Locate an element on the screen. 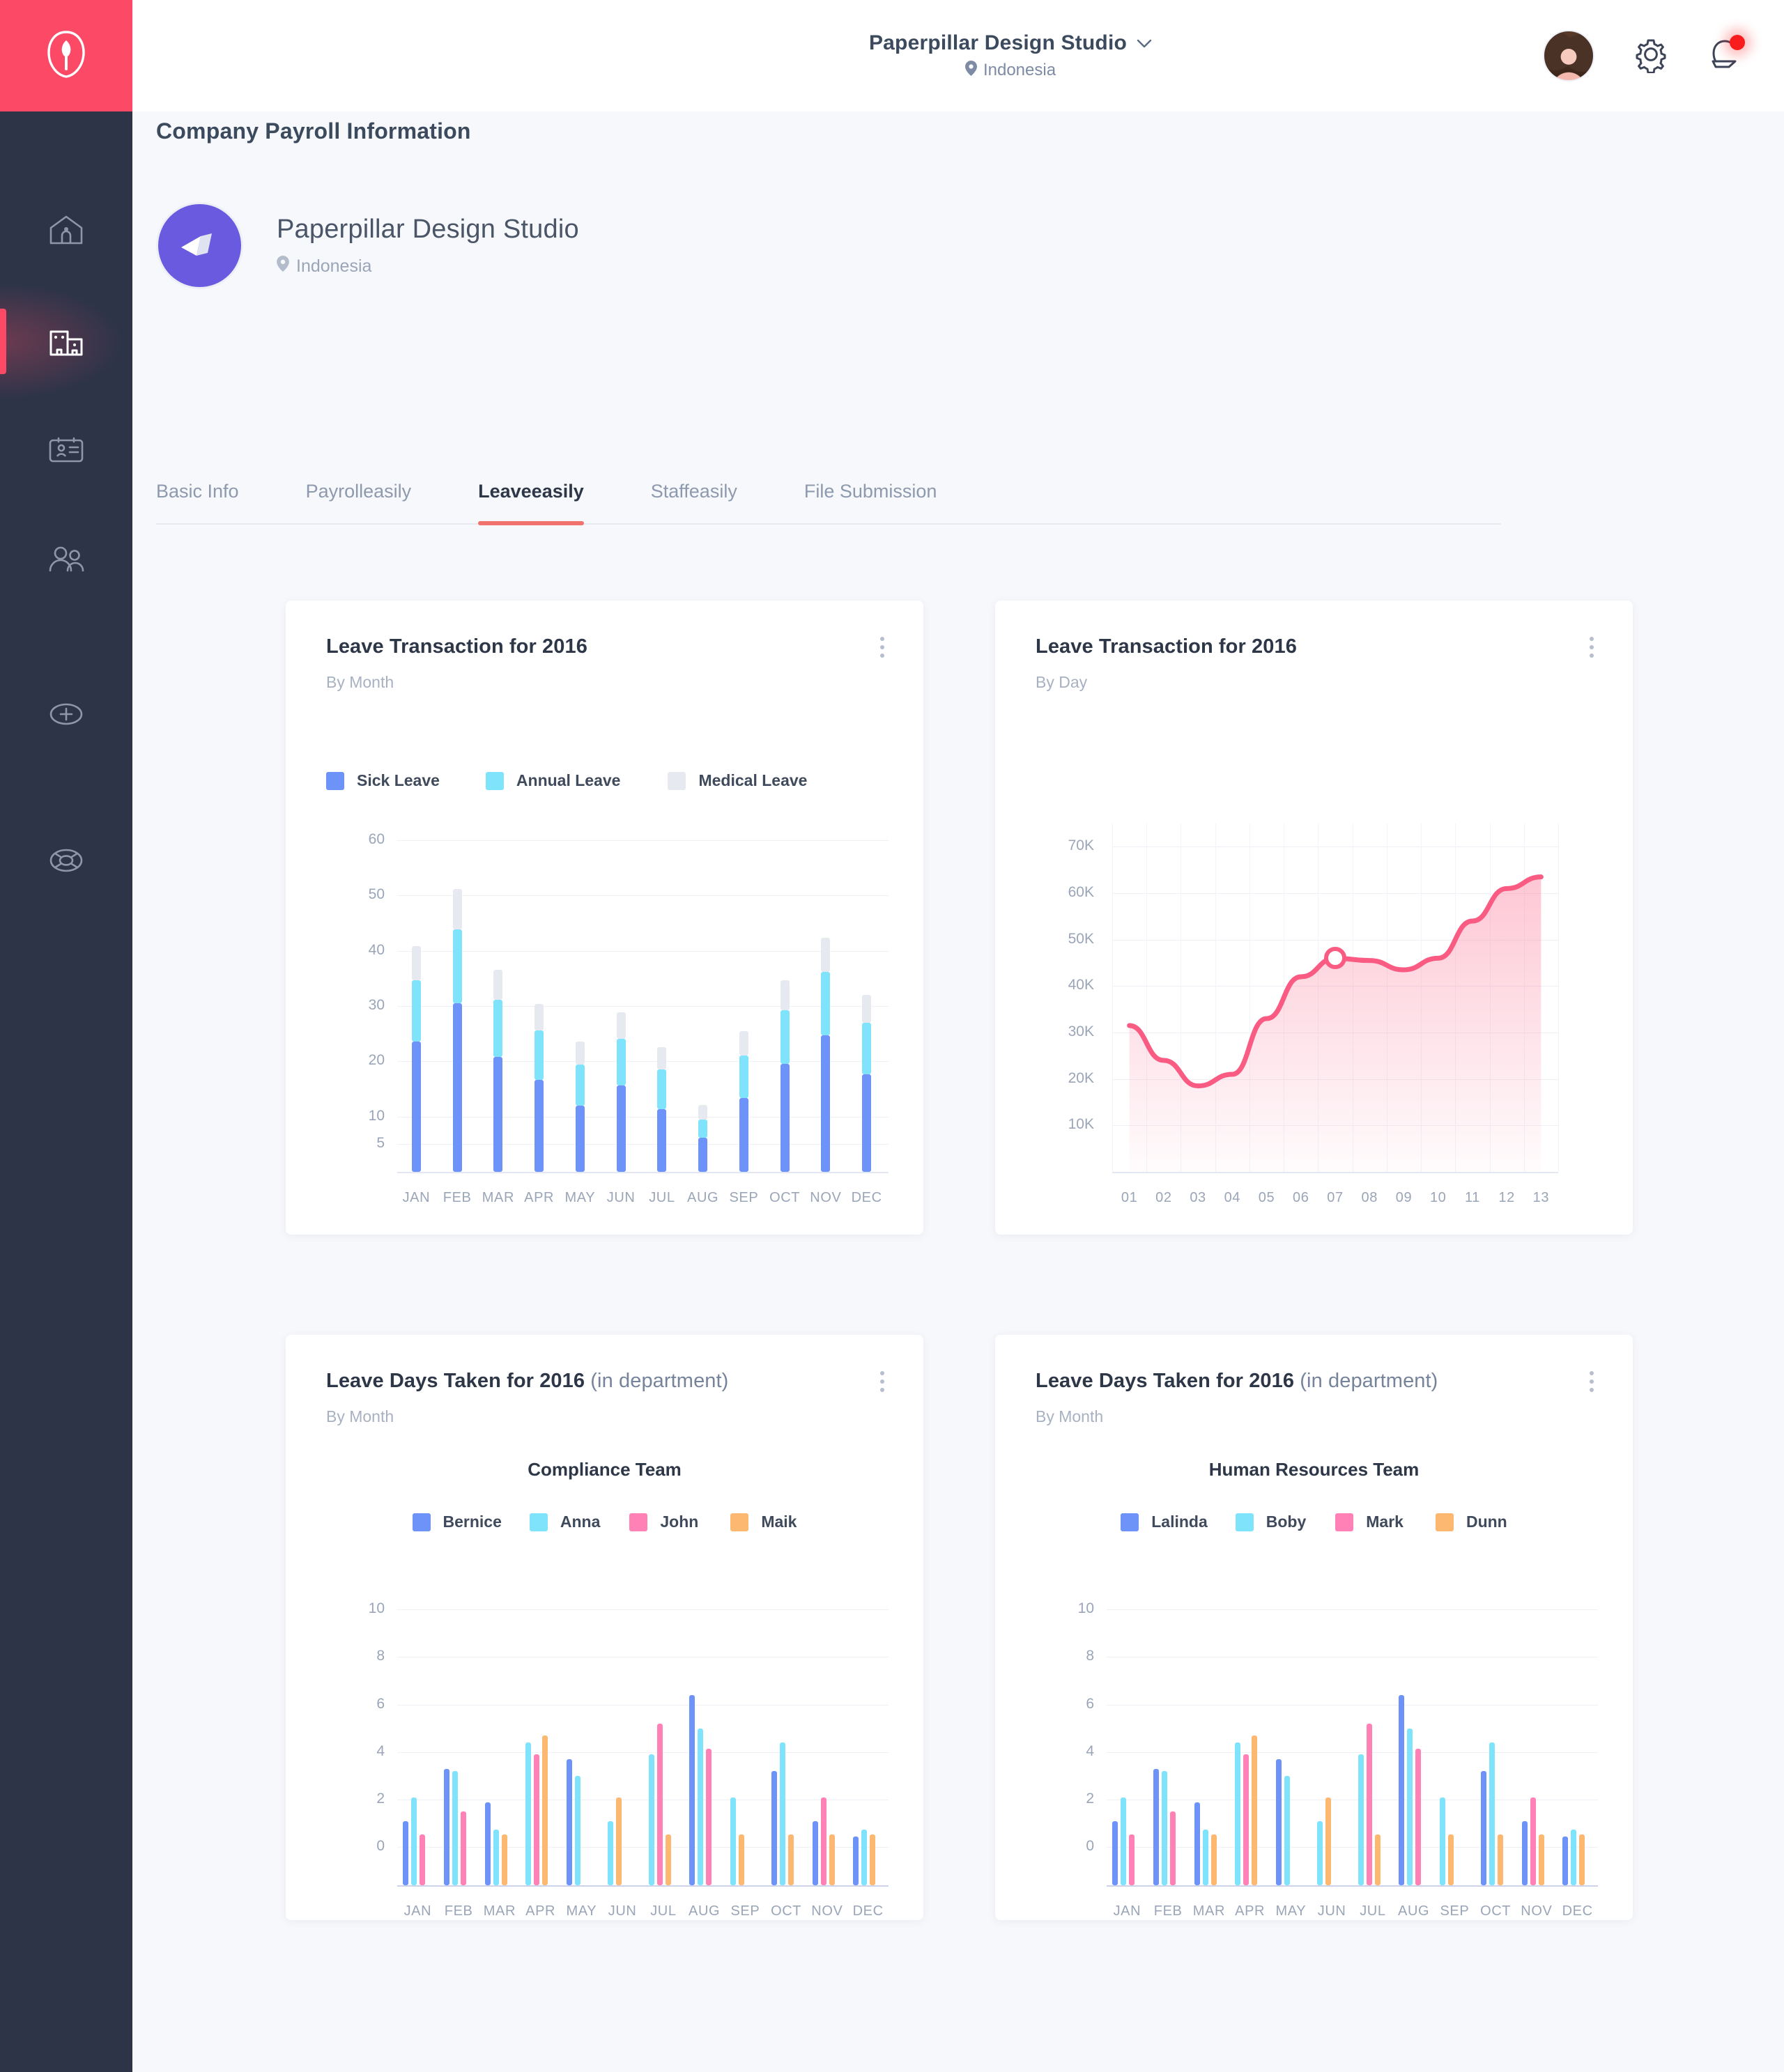 This screenshot has width=1784, height=2072. sidebar-item-home is located at coordinates (66, 230).